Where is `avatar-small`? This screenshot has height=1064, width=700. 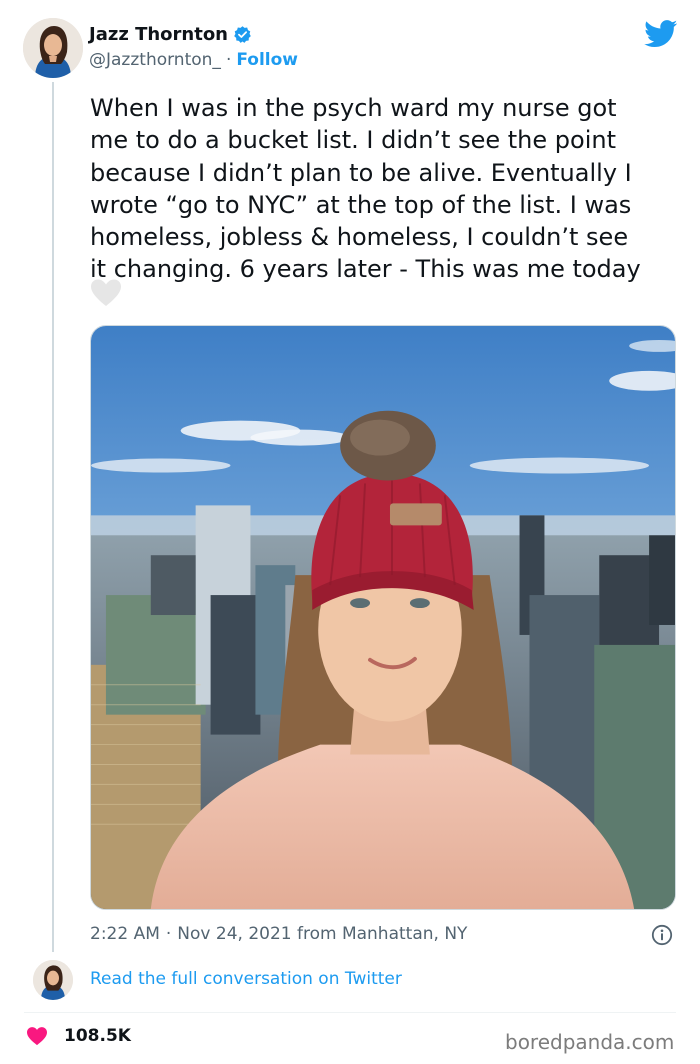
avatar-small is located at coordinates (53, 980).